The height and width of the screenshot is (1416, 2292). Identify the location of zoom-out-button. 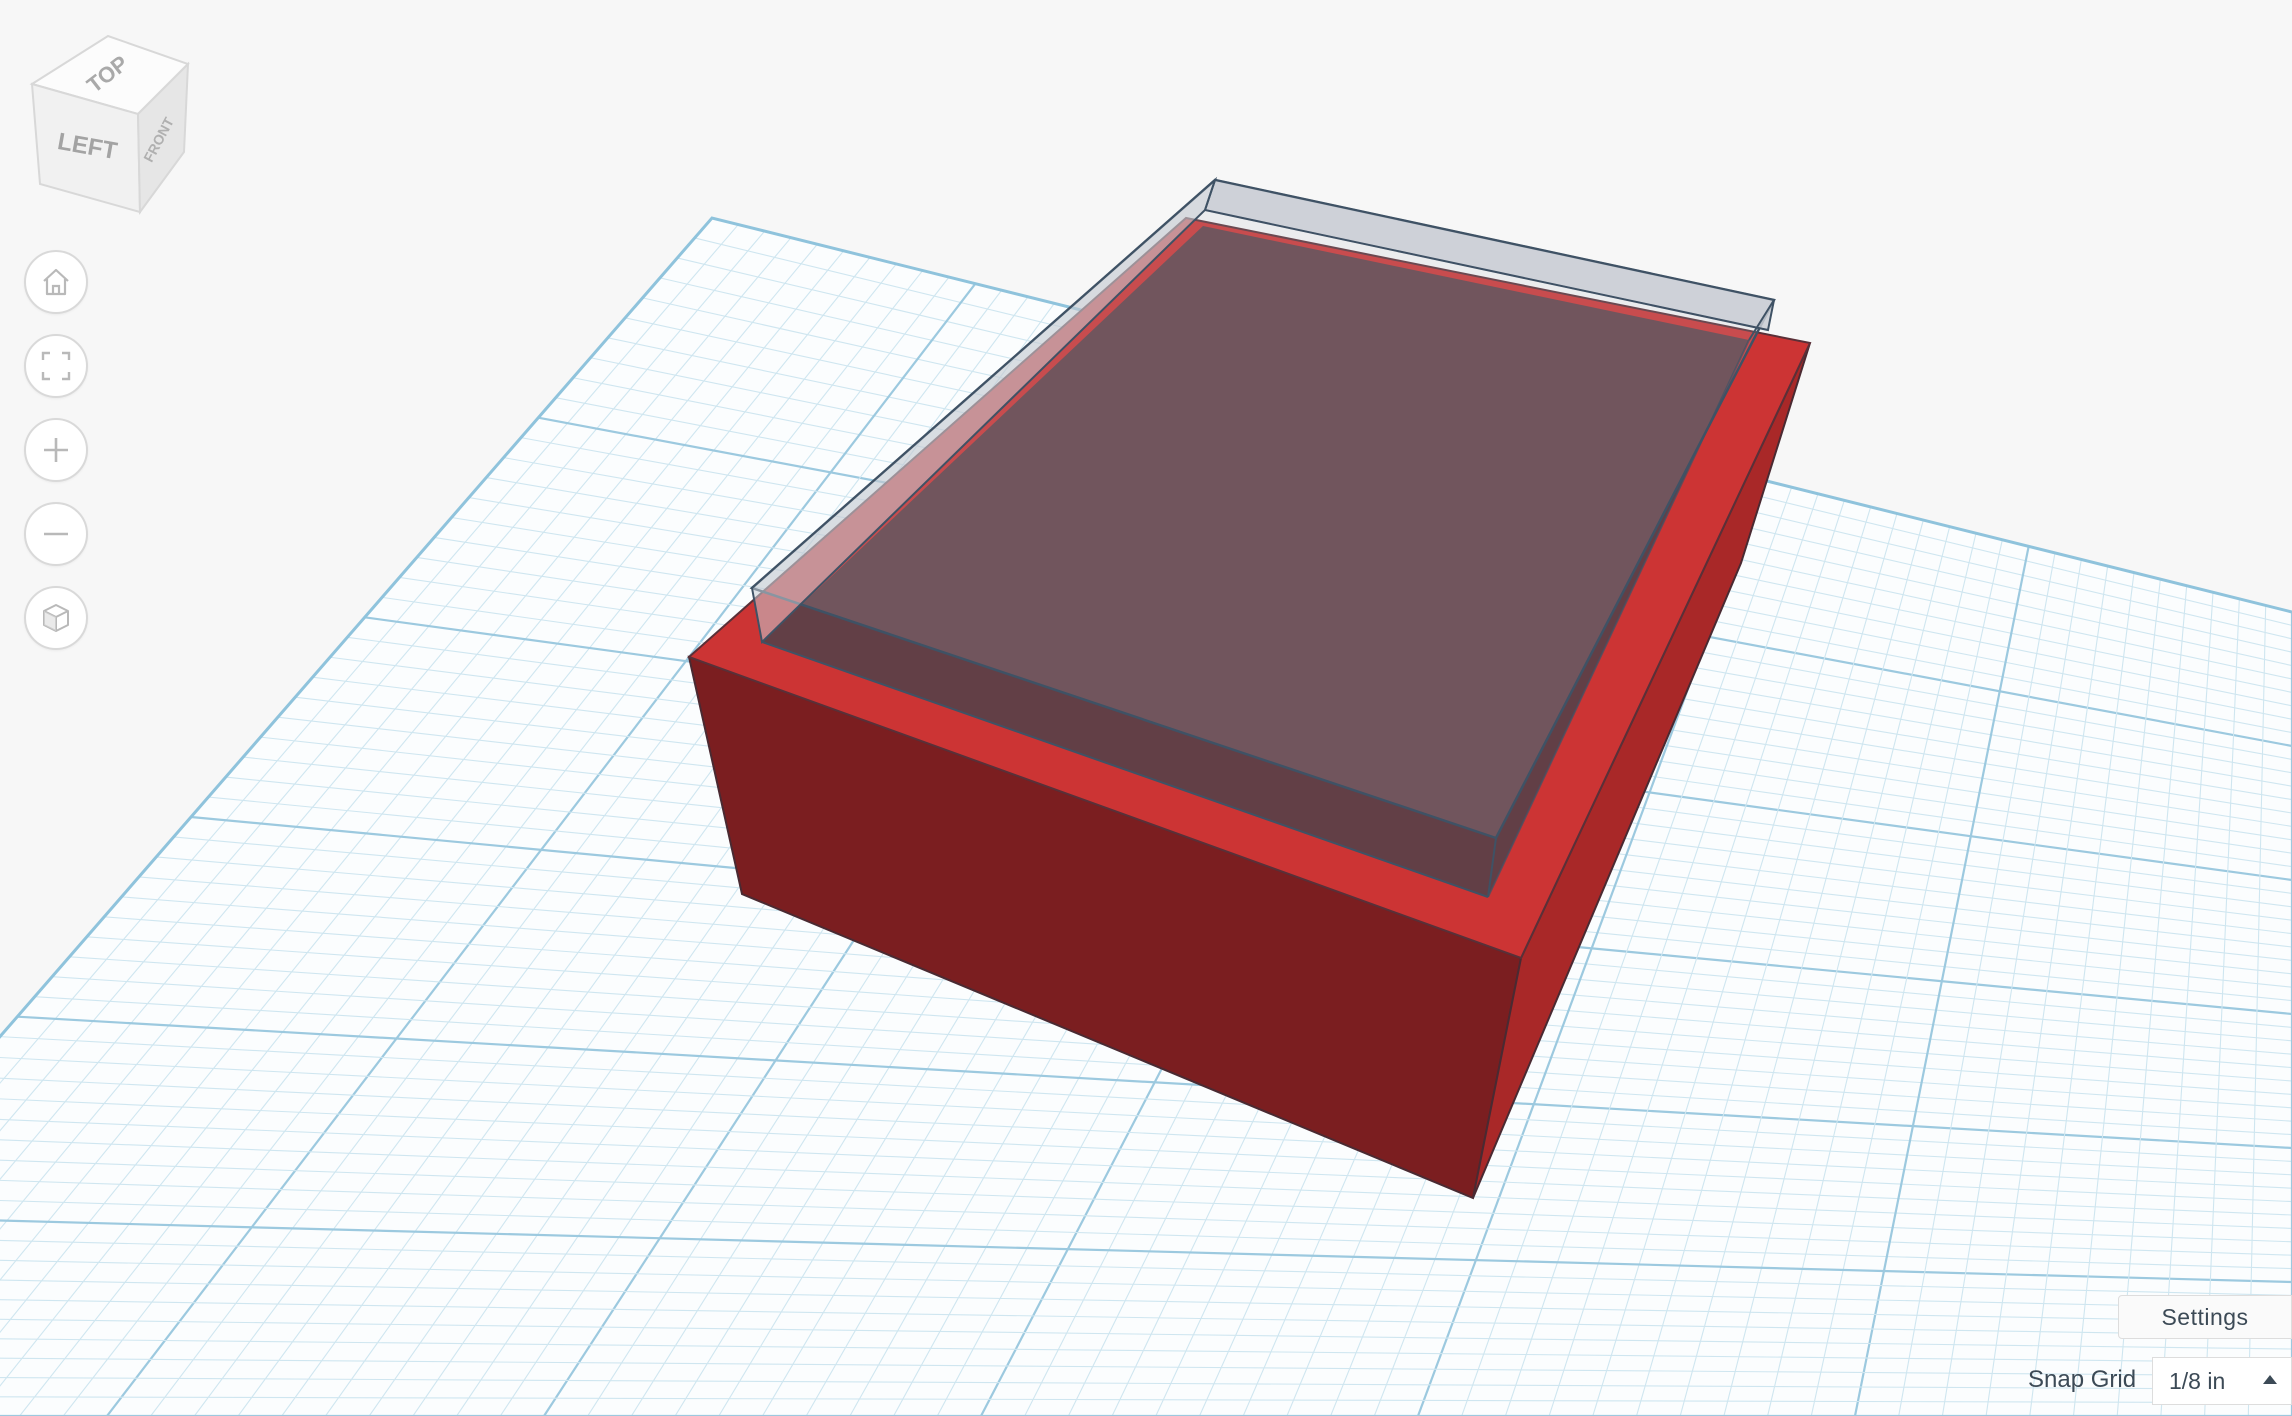
(56, 534).